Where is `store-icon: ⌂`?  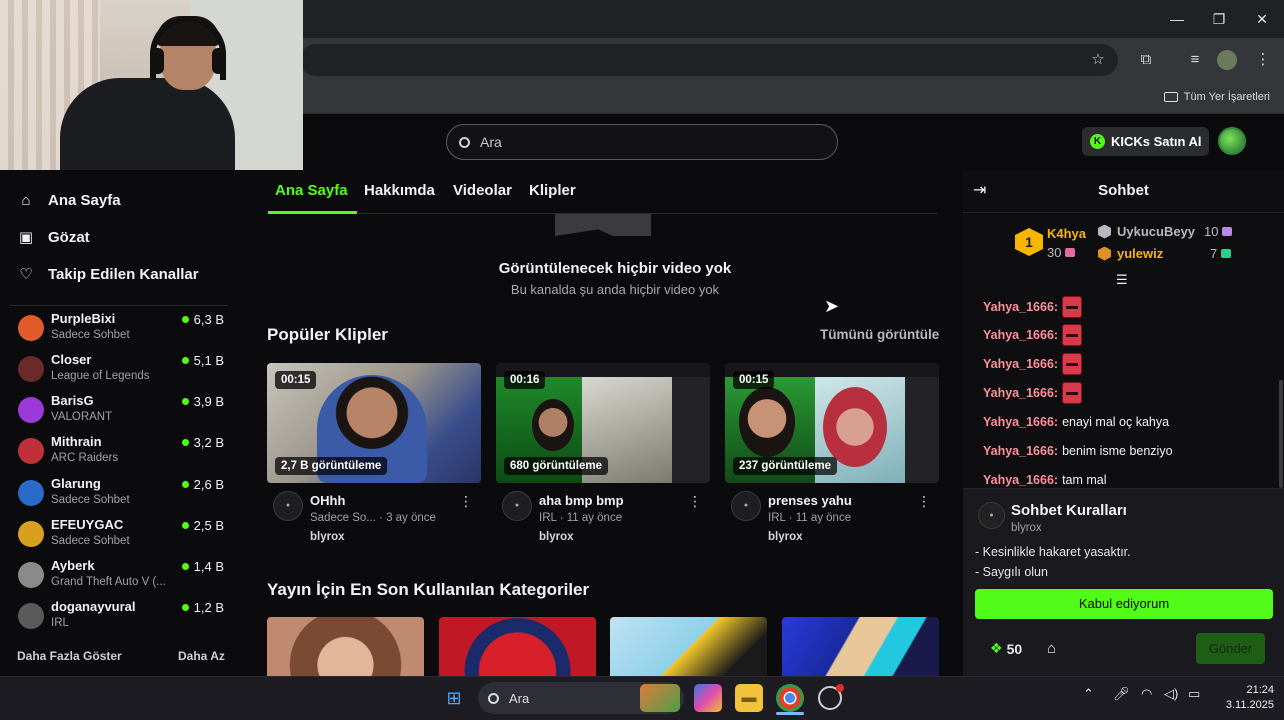
store-icon: ⌂ is located at coordinates (1051, 648).